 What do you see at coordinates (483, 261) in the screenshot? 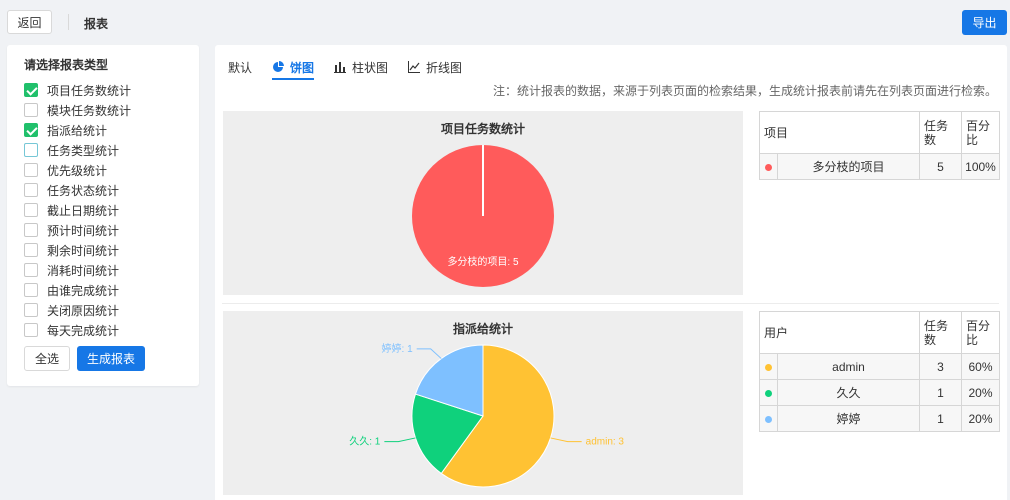
I see `pie-slice-label: 多分枝的项目: 5` at bounding box center [483, 261].